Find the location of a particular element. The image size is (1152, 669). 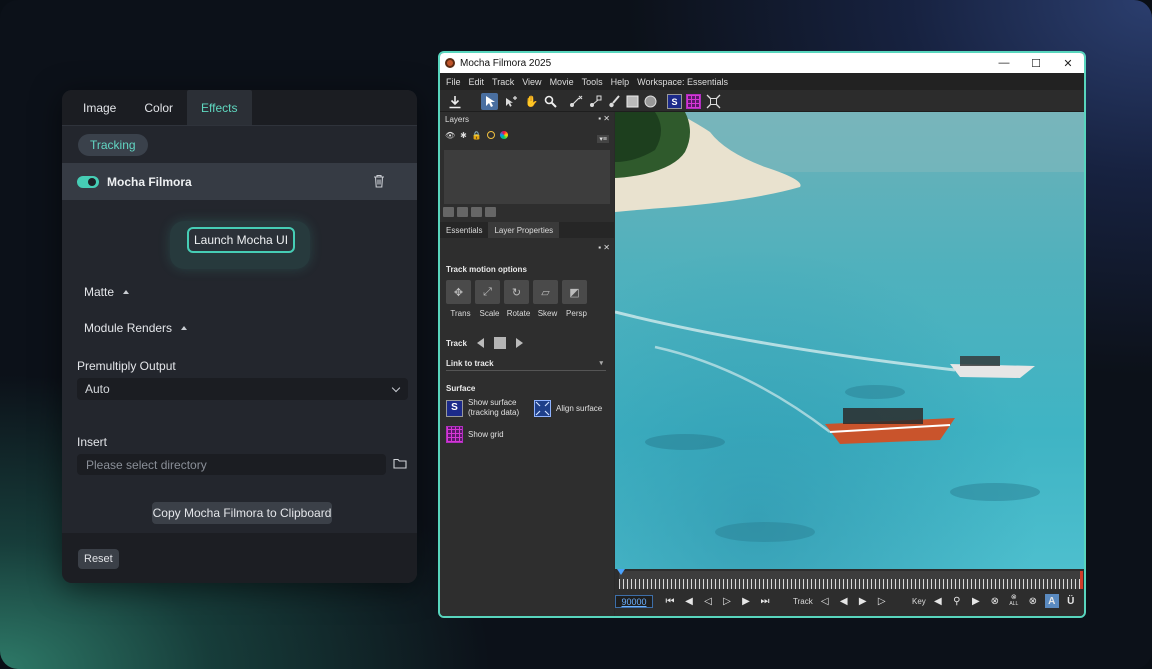

step-back-icon: ◀ is located at coordinates (689, 601).